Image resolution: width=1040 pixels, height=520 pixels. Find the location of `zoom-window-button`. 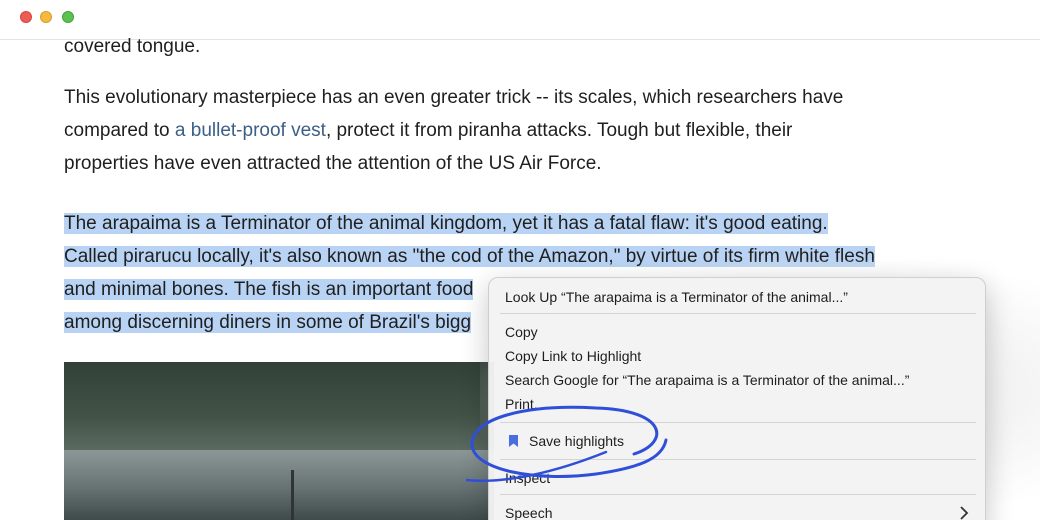

zoom-window-button is located at coordinates (68, 17).